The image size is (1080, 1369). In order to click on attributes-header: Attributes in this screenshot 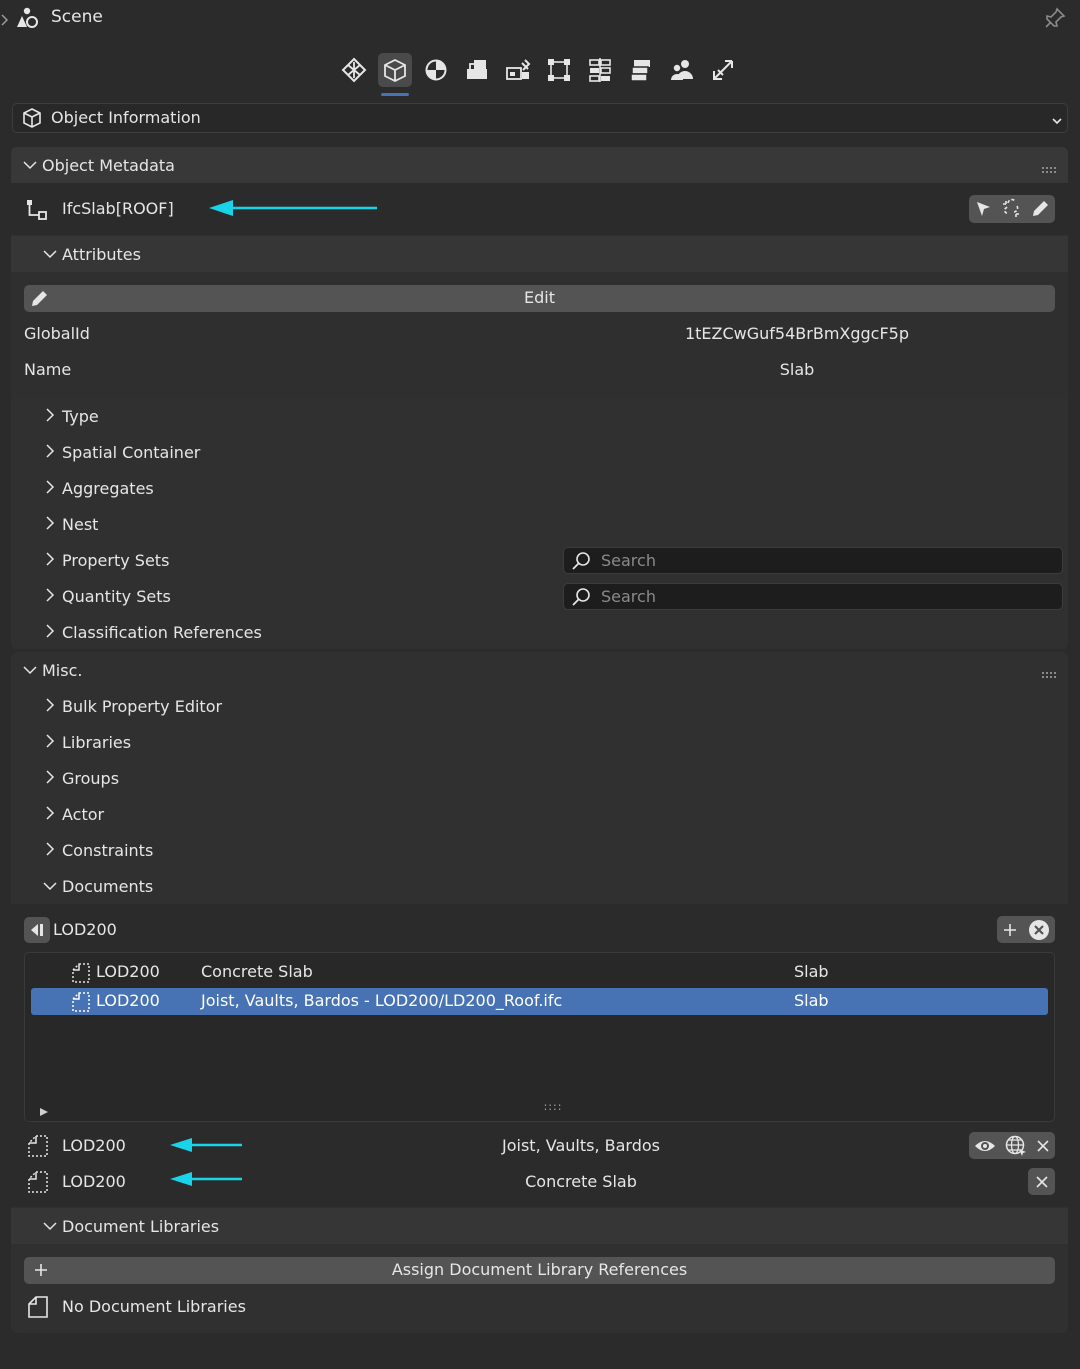, I will do `click(539, 254)`.